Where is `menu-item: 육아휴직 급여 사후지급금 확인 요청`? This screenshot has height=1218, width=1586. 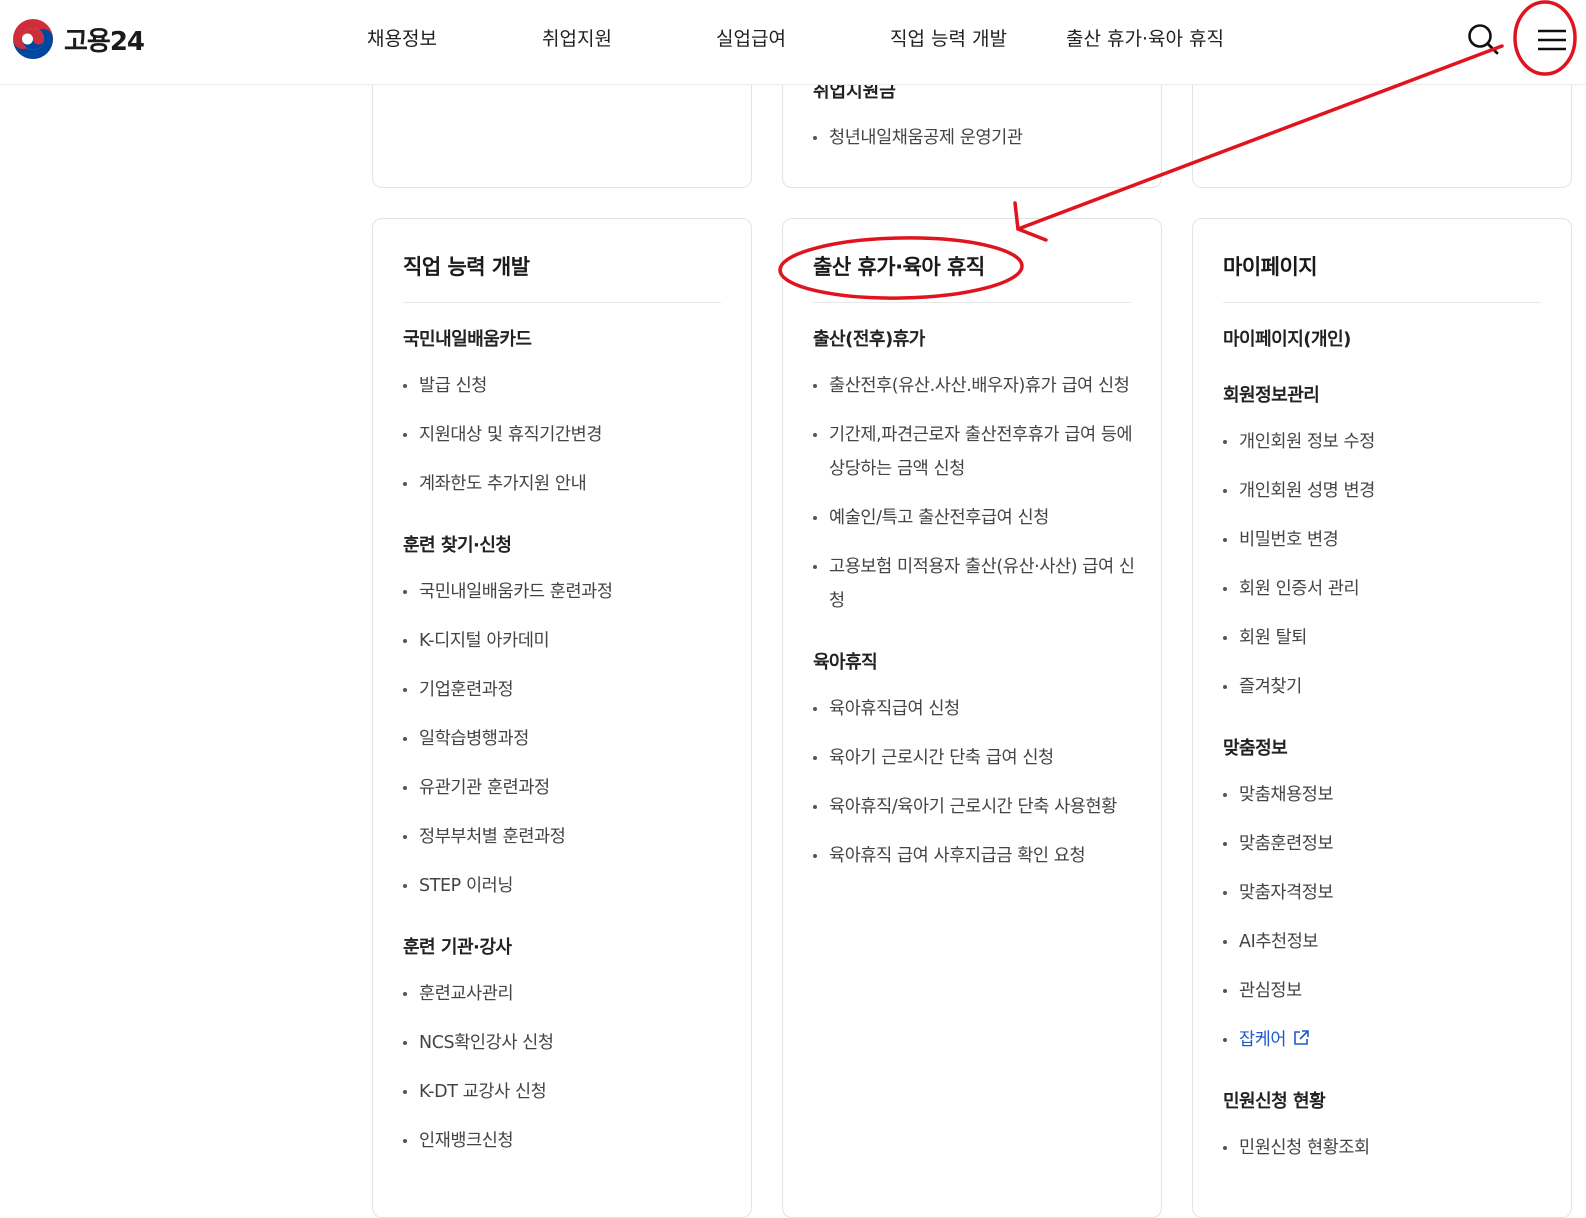 menu-item: 육아휴직 급여 사후지급금 확인 요청 is located at coordinates (974, 856).